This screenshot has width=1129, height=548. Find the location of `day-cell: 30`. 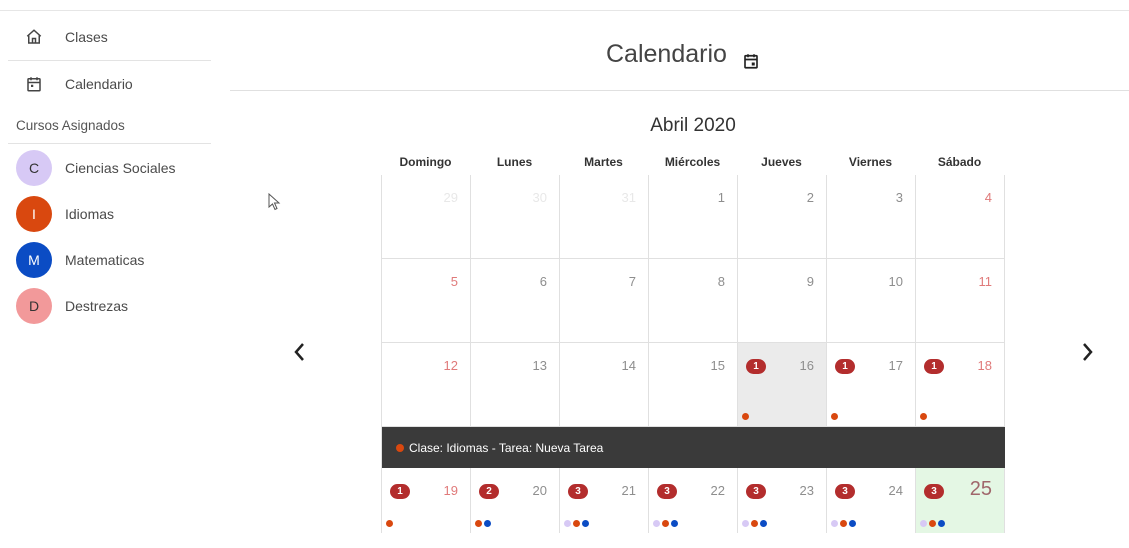

day-cell: 30 is located at coordinates (515, 217).